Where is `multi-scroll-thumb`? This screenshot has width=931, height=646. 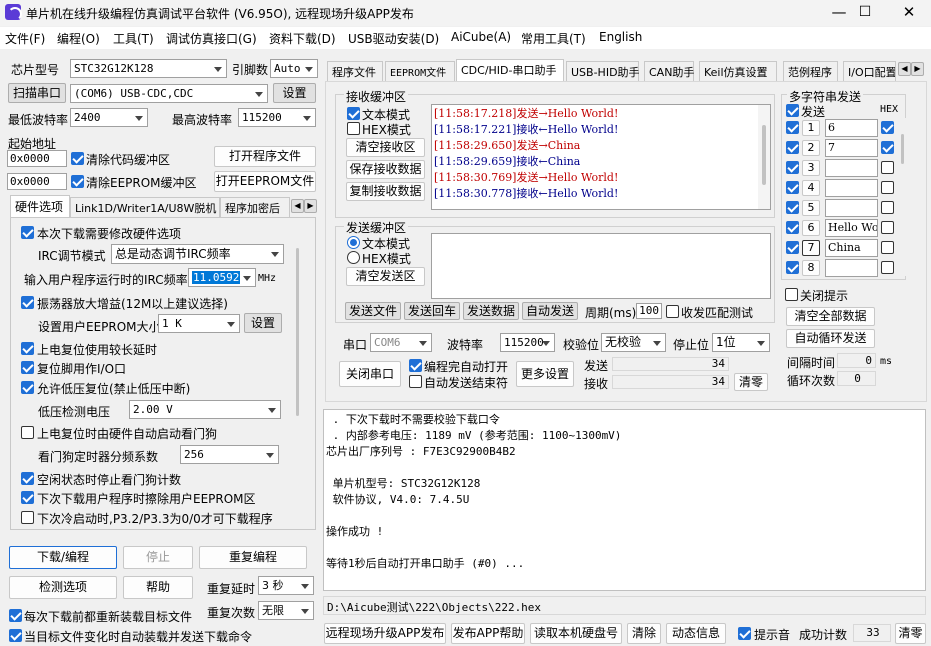 multi-scroll-thumb is located at coordinates (902, 149).